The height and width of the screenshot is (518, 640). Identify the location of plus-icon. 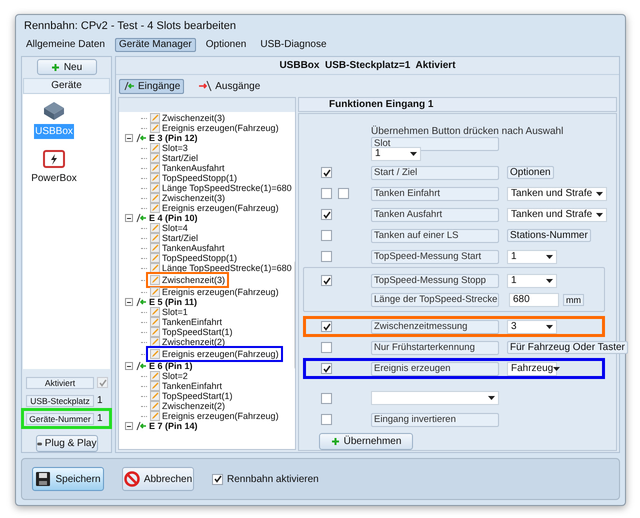
(335, 441).